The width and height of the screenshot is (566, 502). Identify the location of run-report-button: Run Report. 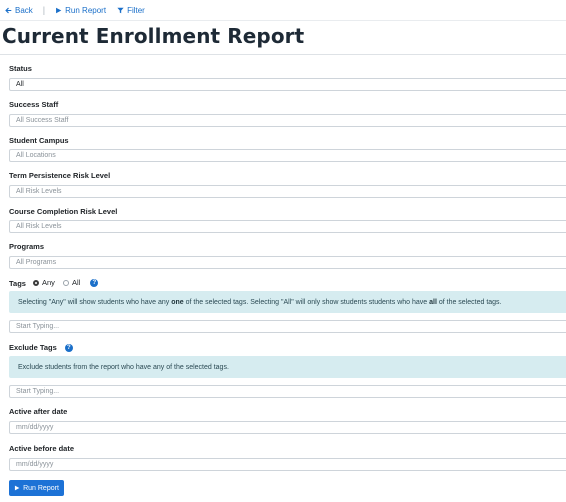
(36, 488).